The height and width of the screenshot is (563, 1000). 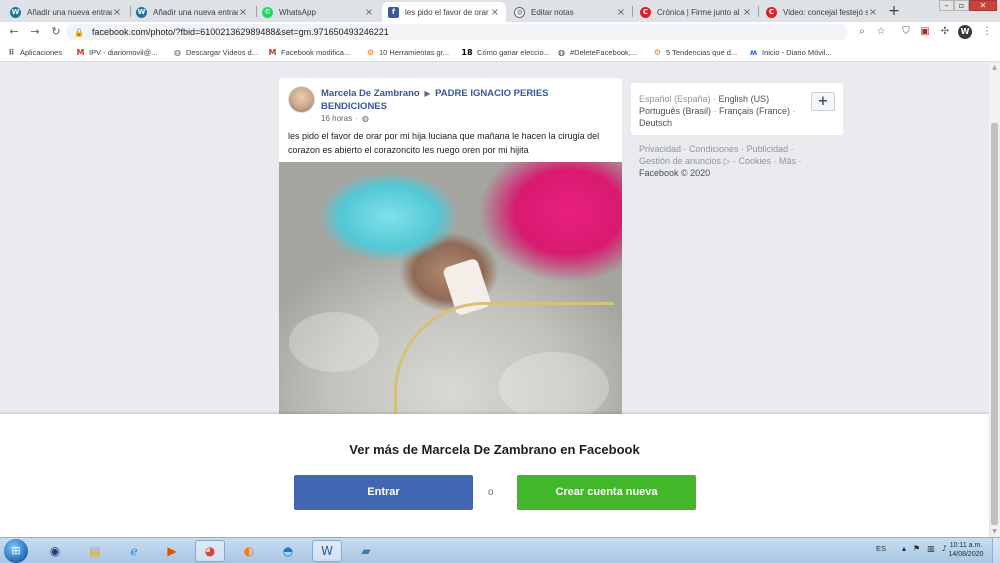 What do you see at coordinates (301, 99) in the screenshot?
I see `author-avatar` at bounding box center [301, 99].